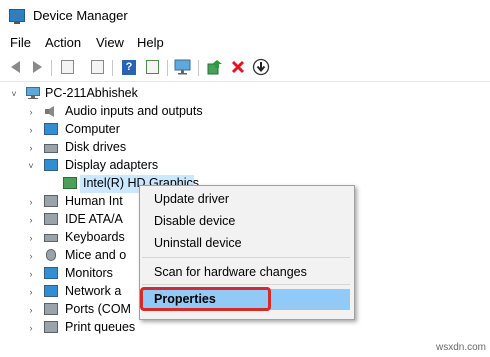 Image resolution: width=490 pixels, height=357 pixels. What do you see at coordinates (93, 291) in the screenshot?
I see `tree-item-label: Network a` at bounding box center [93, 291].